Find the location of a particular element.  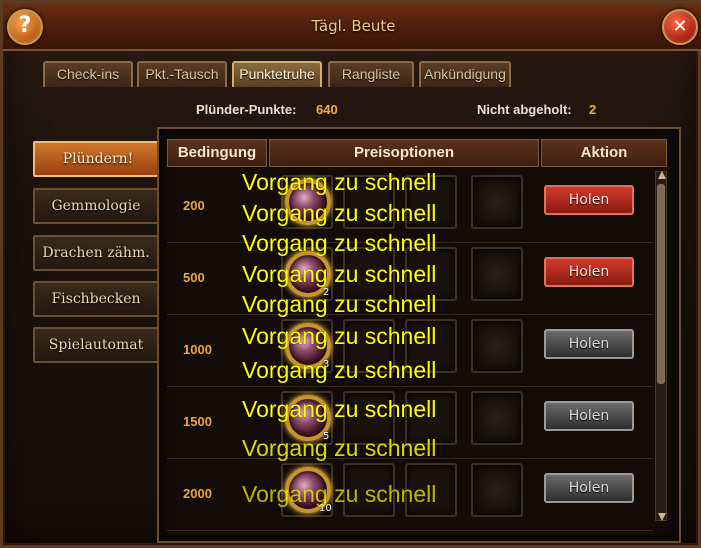

sidebar-item-fischbecken: Fischbecken is located at coordinates (96, 299).